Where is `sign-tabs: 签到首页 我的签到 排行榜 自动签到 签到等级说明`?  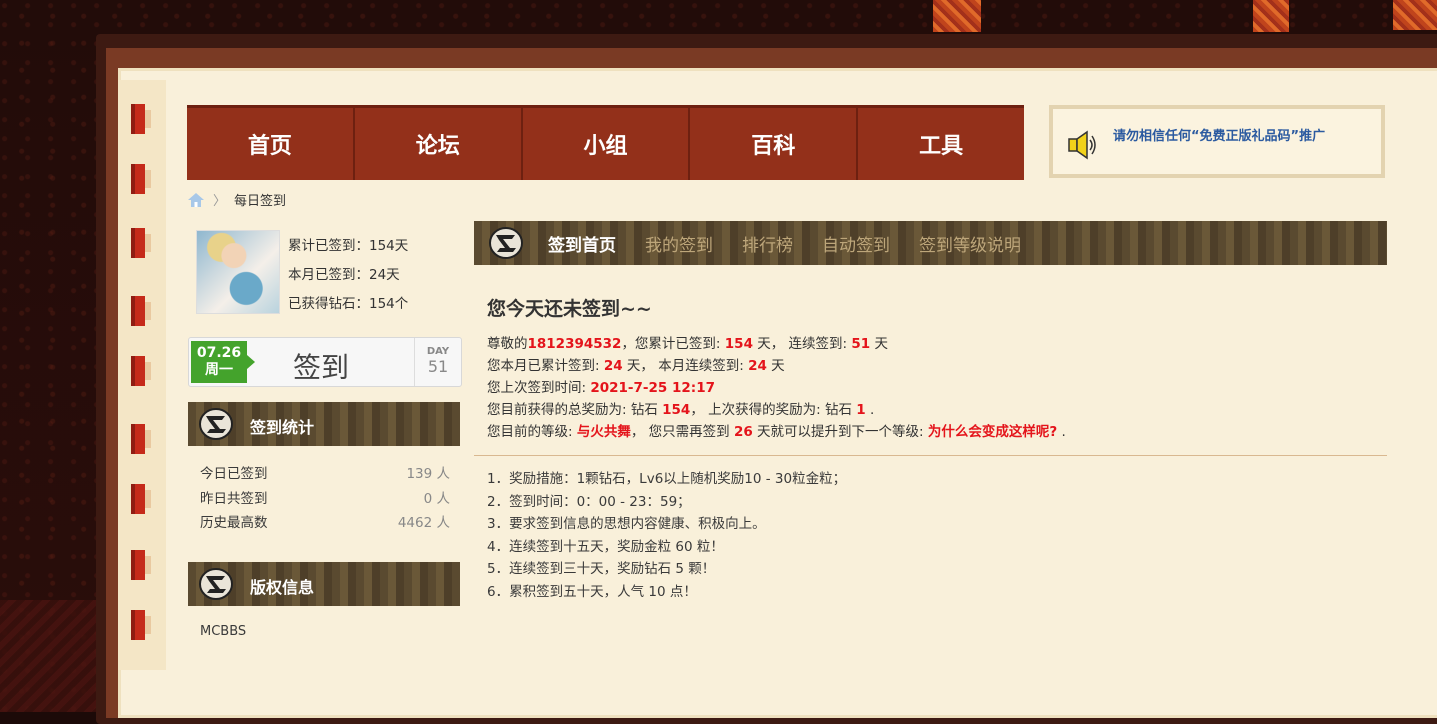 sign-tabs: 签到首页 我的签到 排行榜 自动签到 签到等级说明 is located at coordinates (930, 243).